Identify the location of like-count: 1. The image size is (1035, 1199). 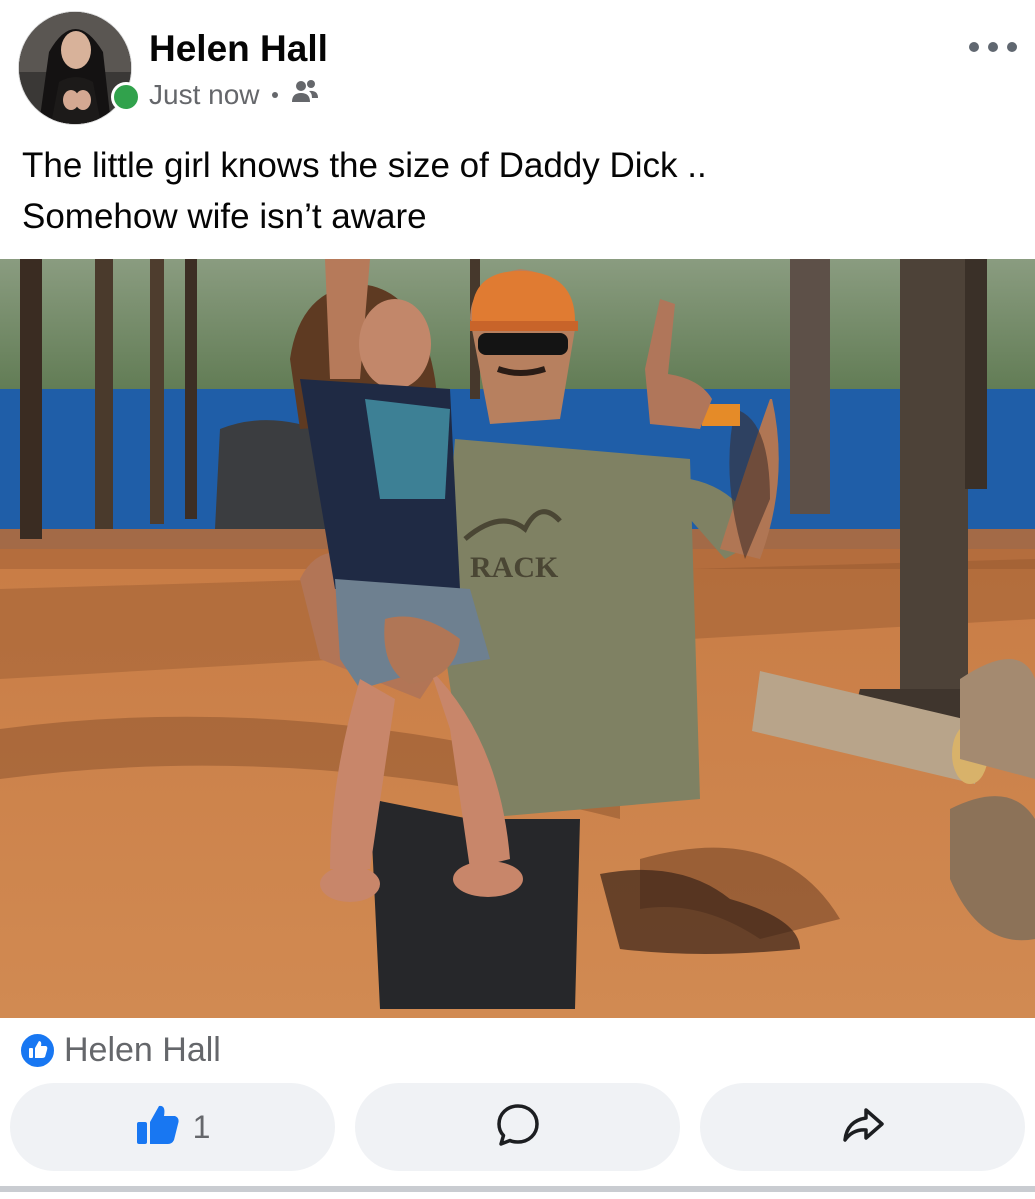
(201, 1126).